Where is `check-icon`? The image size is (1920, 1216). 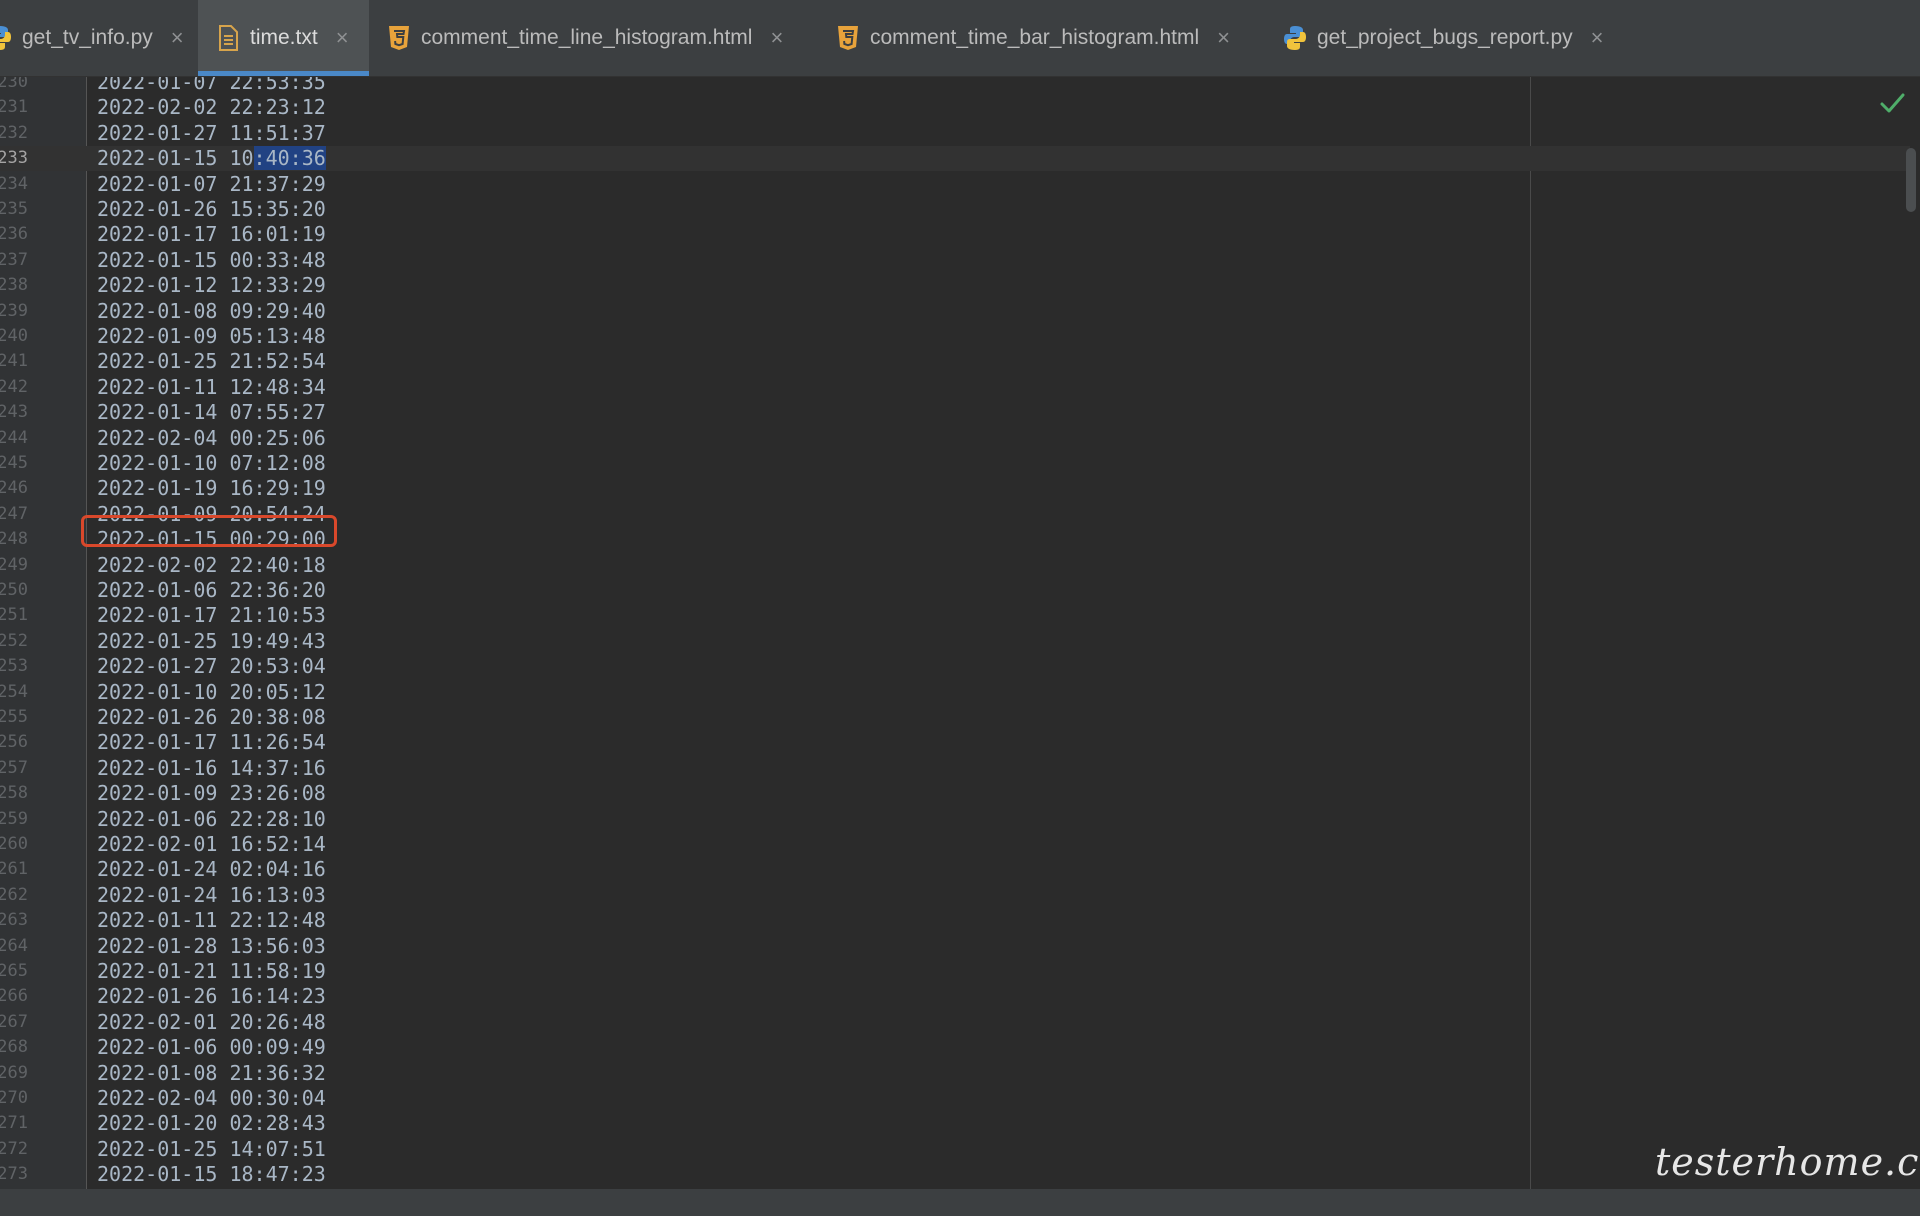 check-icon is located at coordinates (1892, 103).